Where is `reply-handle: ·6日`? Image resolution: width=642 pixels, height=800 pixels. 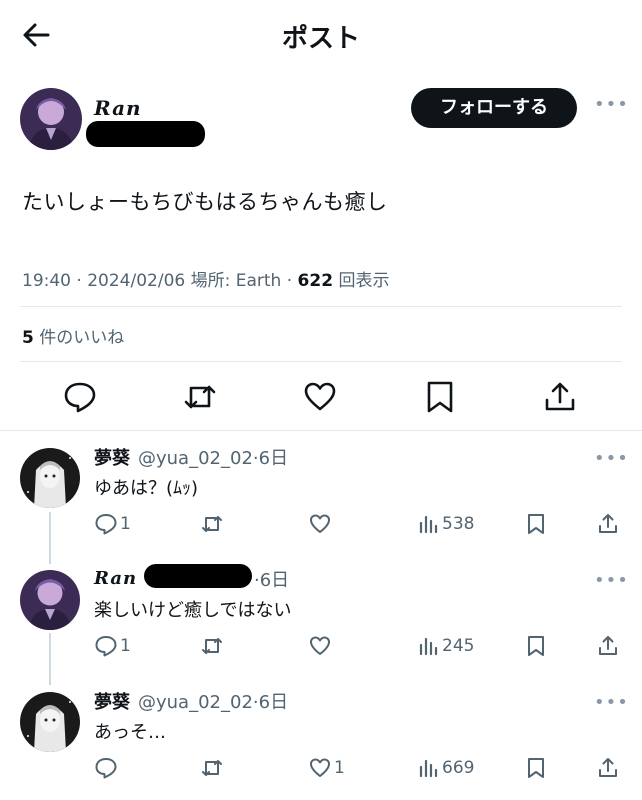
reply-handle: ·6日 is located at coordinates (271, 579).